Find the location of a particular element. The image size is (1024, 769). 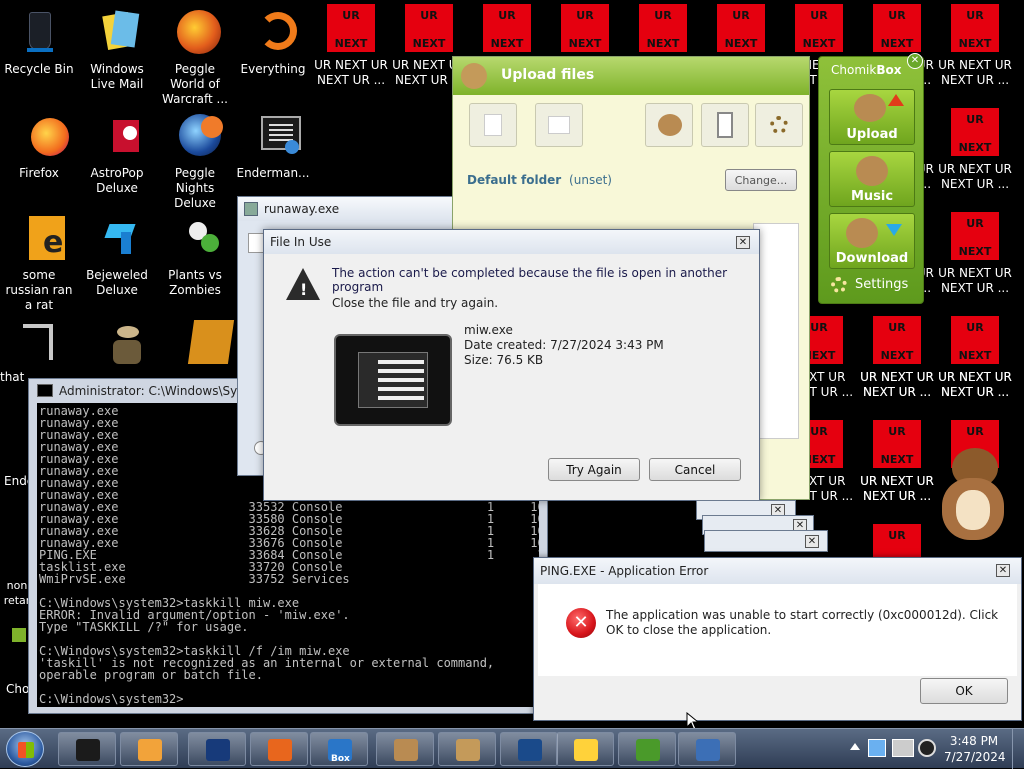

file-in-use-titlebar: File In Use ✕ is located at coordinates (511, 242).